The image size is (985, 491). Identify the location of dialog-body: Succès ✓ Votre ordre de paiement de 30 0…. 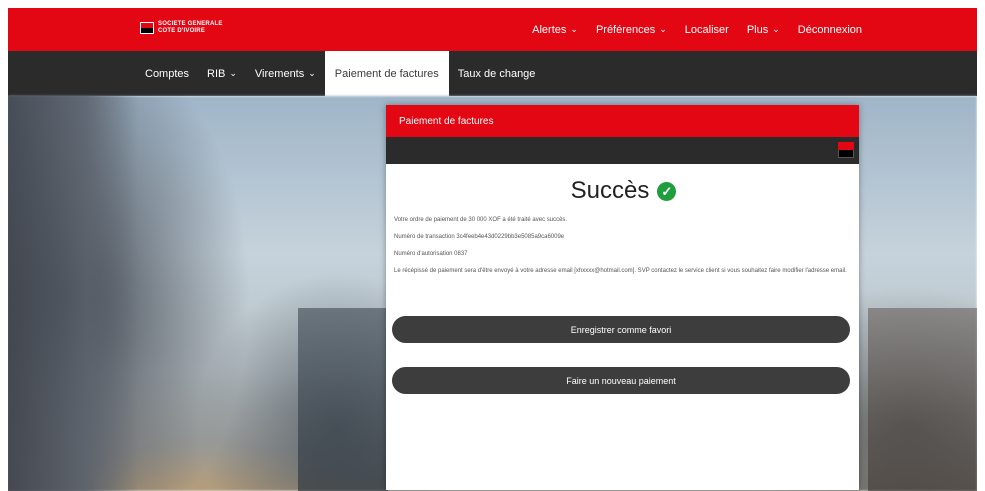
(622, 219).